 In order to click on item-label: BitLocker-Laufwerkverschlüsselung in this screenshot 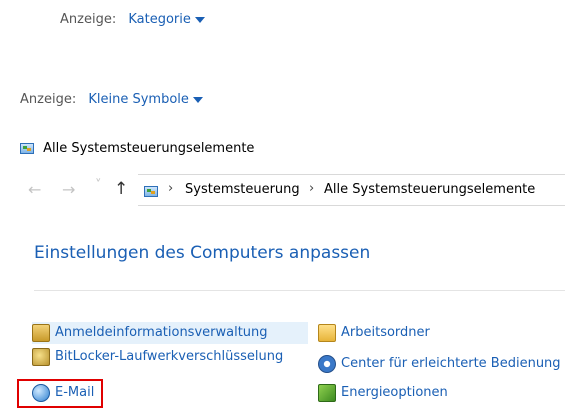, I will do `click(169, 356)`.